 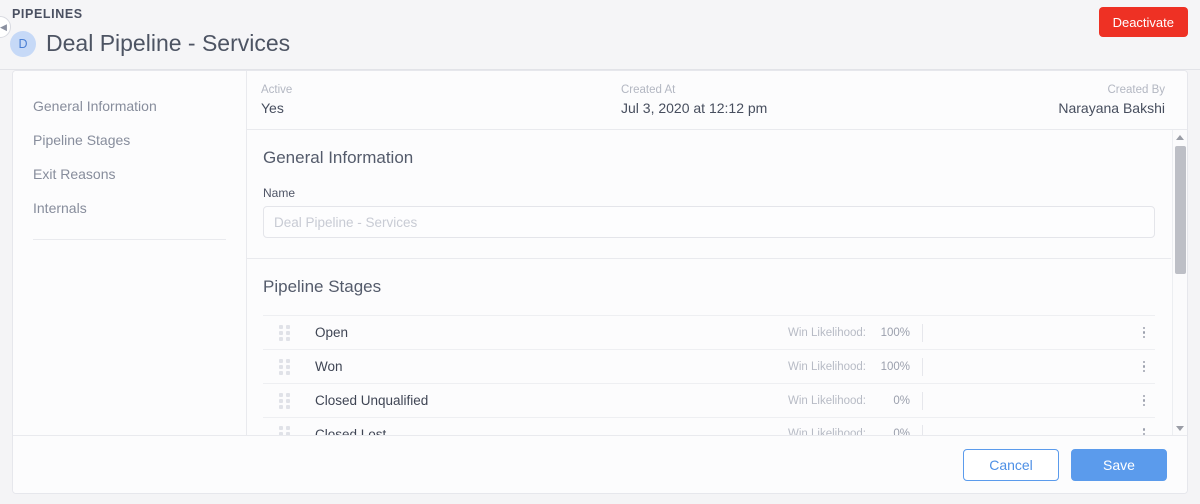 I want to click on stage-name: Won, so click(x=329, y=366).